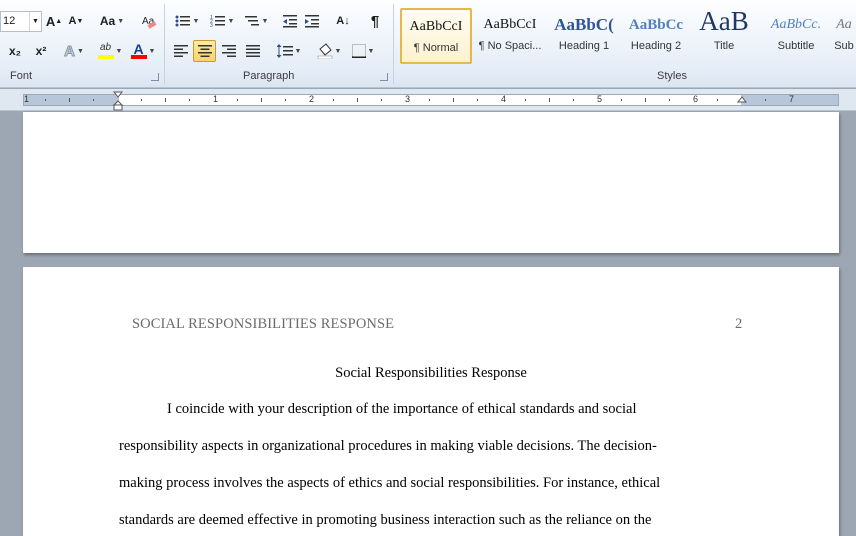 The image size is (856, 536). What do you see at coordinates (155, 77) in the screenshot?
I see `font-dialog-launcher-icon` at bounding box center [155, 77].